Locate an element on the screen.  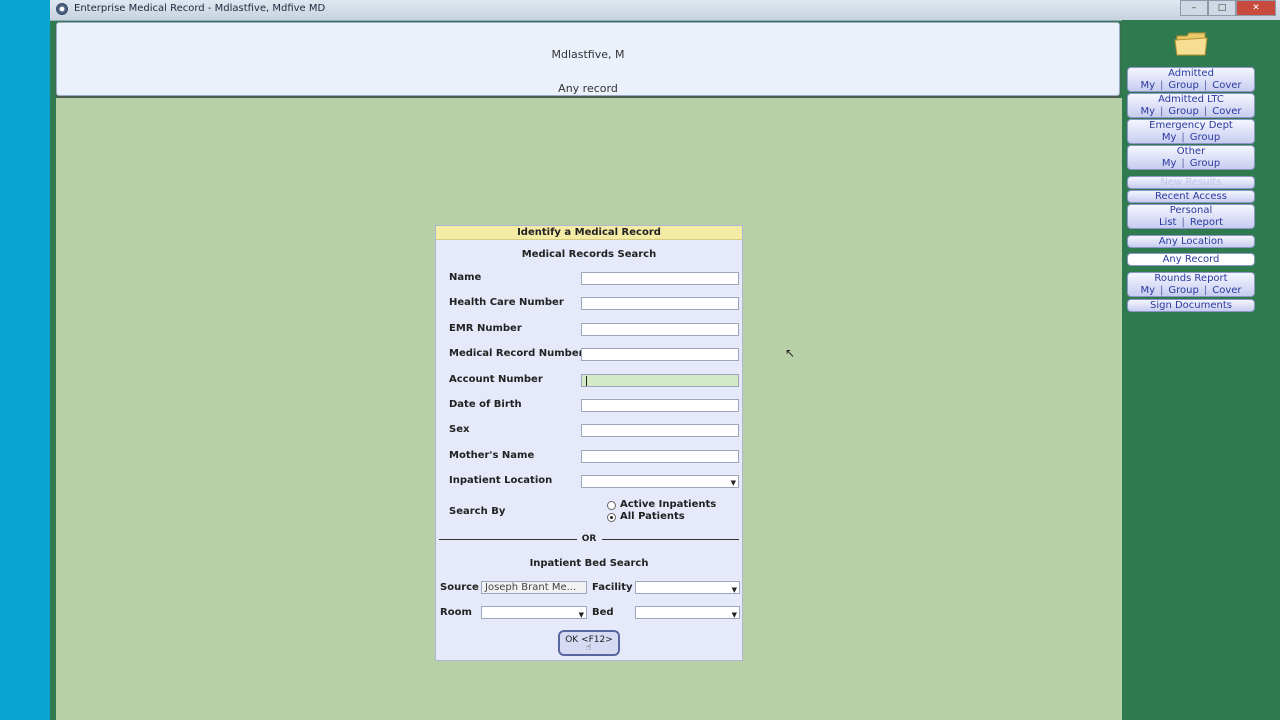
active-inpatients-label: Active Inpatients is located at coordinates (668, 504).